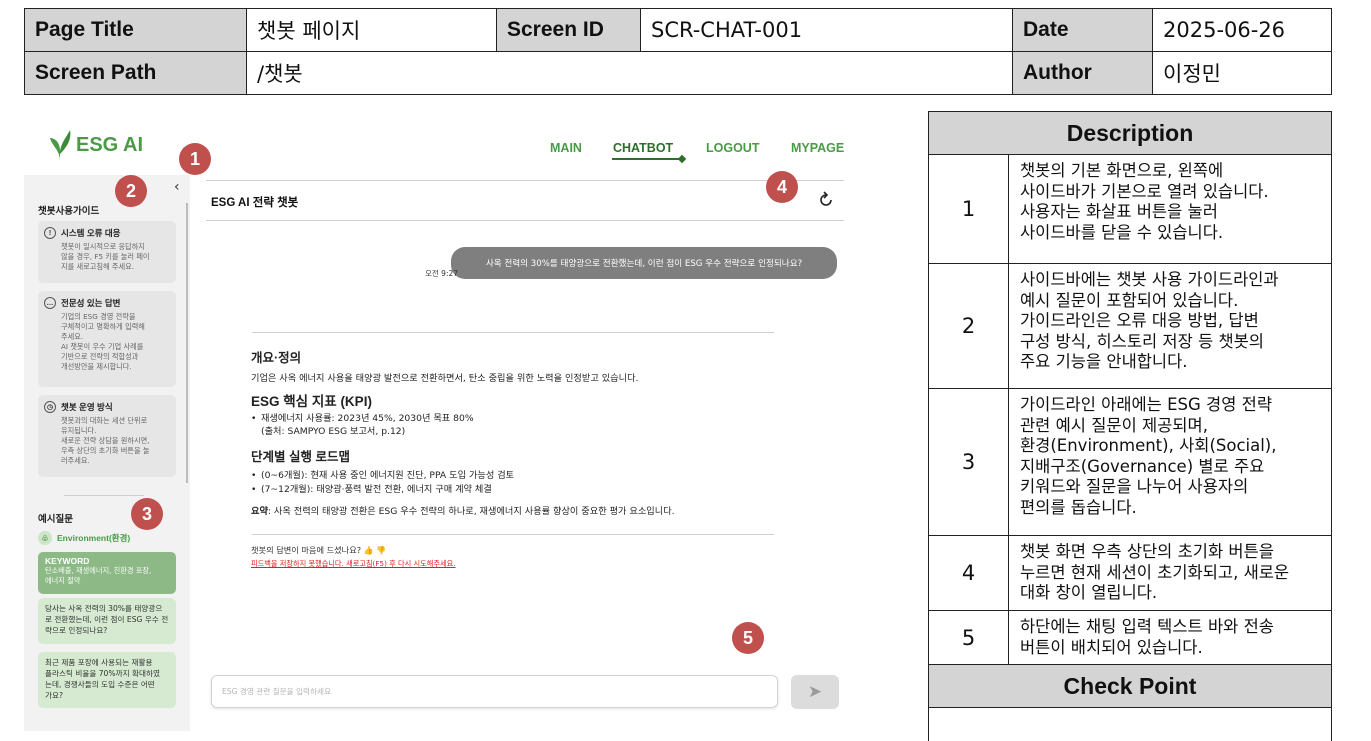  I want to click on screen-path-label: Screen Path, so click(136, 73).